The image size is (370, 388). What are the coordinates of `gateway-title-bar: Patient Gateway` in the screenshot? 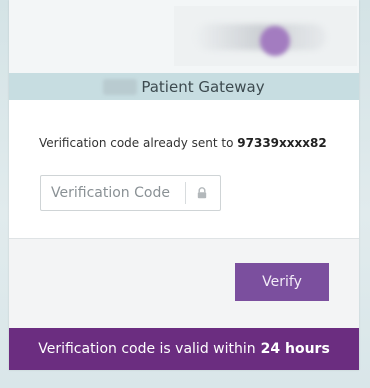 It's located at (184, 86).